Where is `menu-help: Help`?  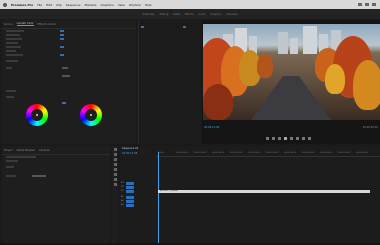 menu-help: Help is located at coordinates (148, 5).